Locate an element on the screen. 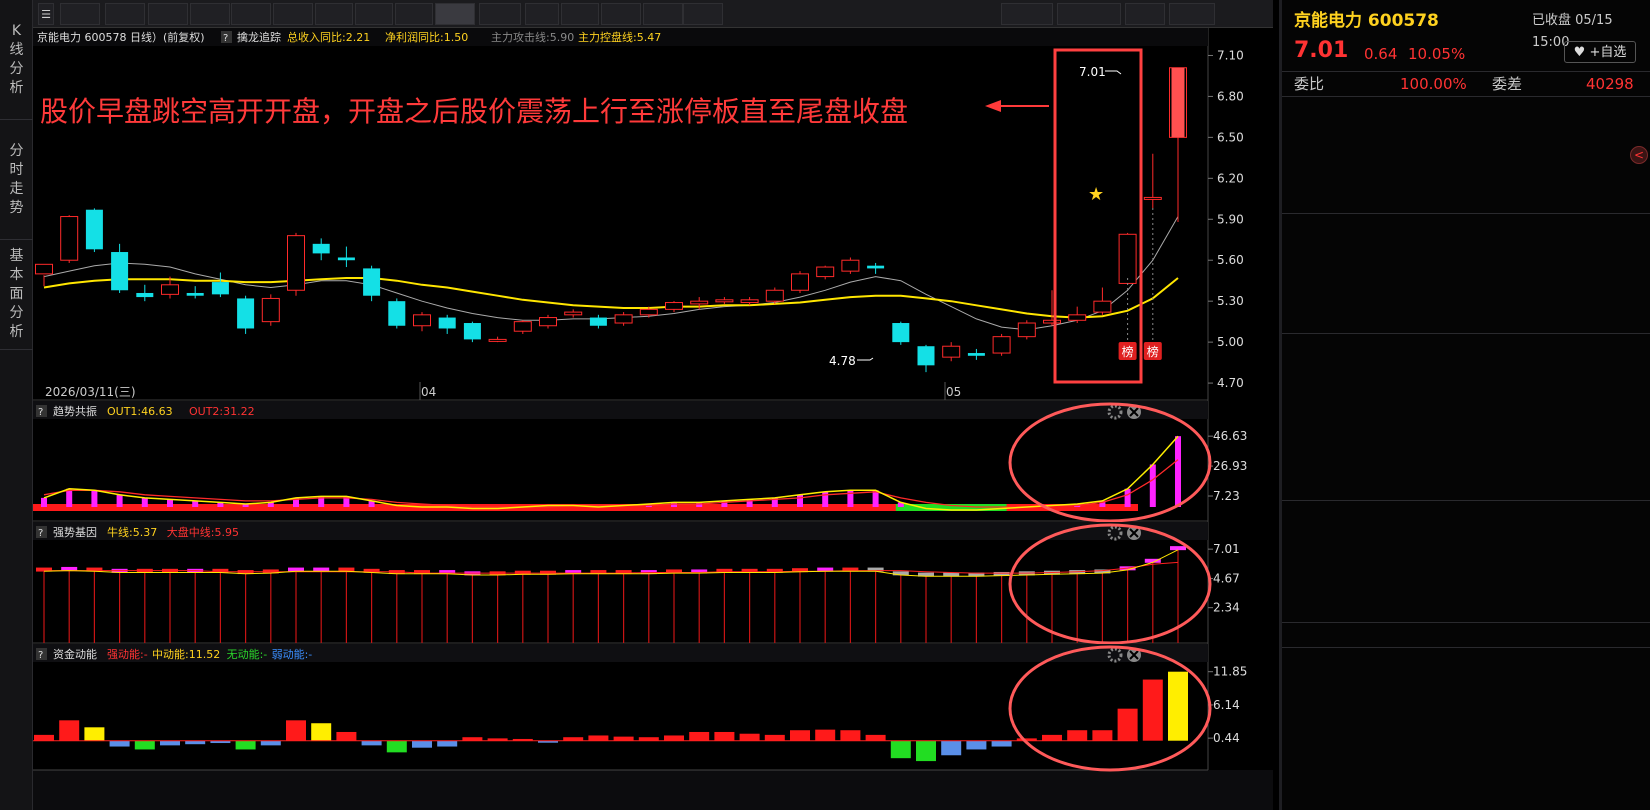 The height and width of the screenshot is (810, 1650). indicator-field-2: 净利润同比:1.50 is located at coordinates (426, 37).